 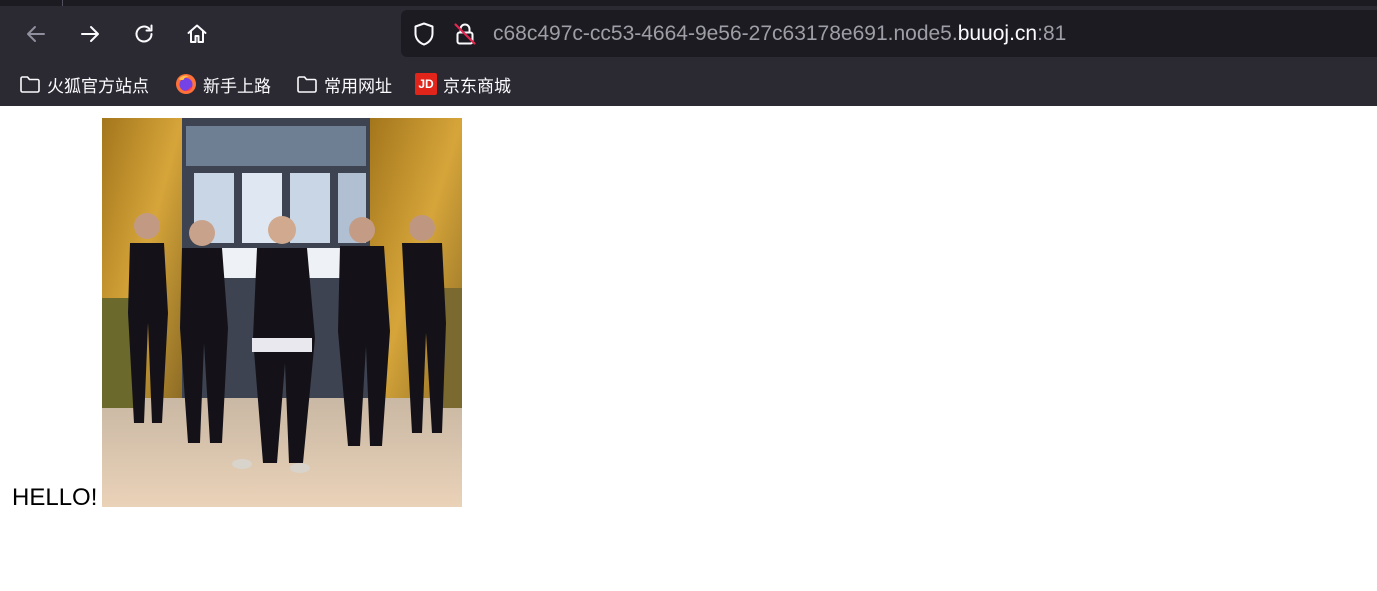 I want to click on bookmark-common-sites: 常用网址, so click(x=344, y=84).